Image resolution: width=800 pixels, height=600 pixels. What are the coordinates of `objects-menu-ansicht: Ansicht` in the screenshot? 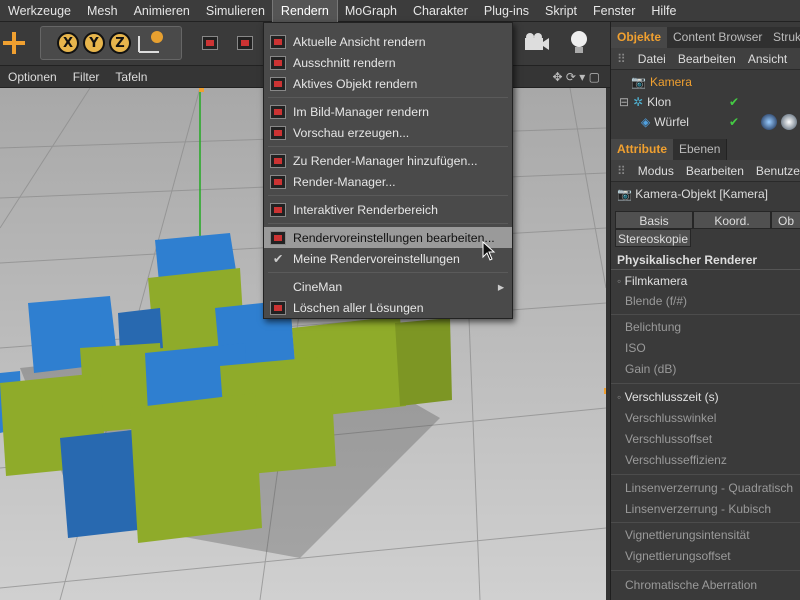 It's located at (767, 59).